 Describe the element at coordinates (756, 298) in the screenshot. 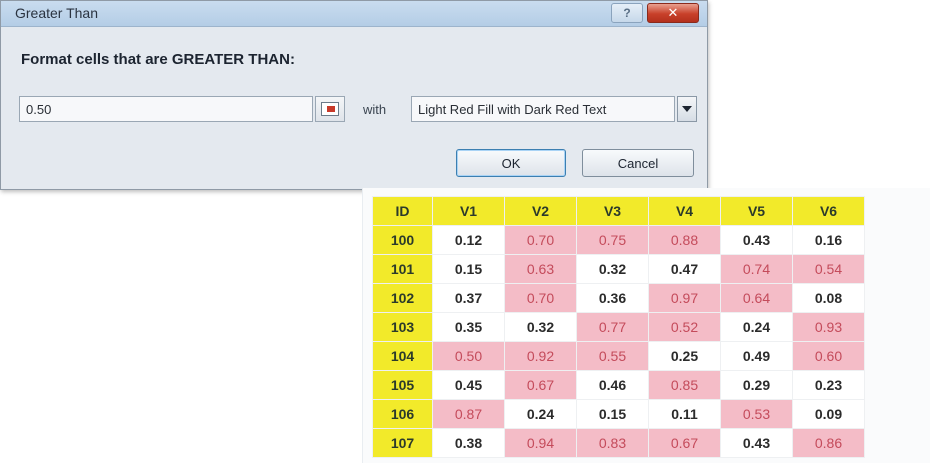

I see `highlighted-value-cell: 0.64` at that location.